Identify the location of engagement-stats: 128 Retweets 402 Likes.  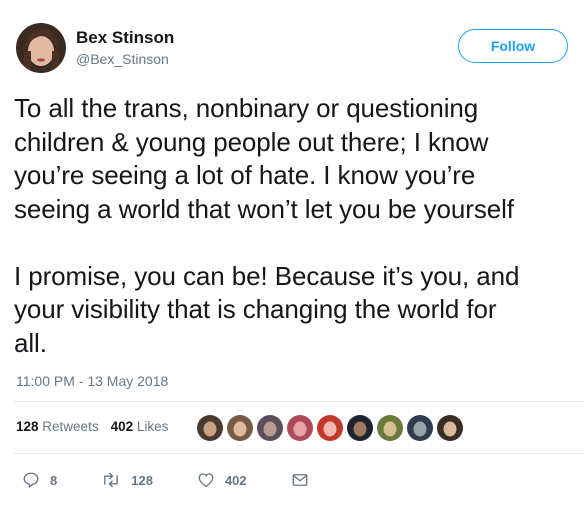
(92, 426).